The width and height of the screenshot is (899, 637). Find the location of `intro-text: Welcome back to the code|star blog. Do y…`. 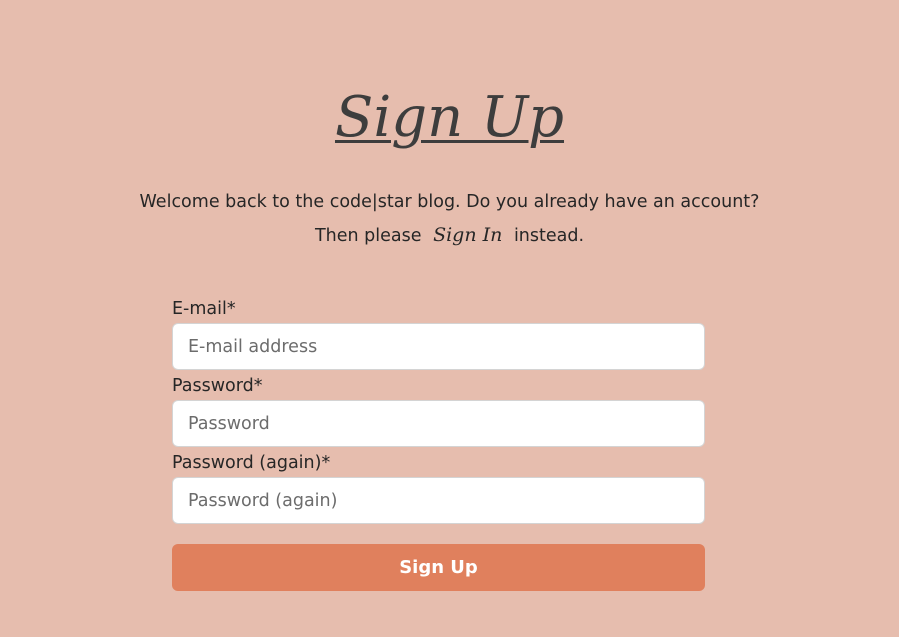

intro-text: Welcome back to the code|star blog. Do y… is located at coordinates (449, 219).